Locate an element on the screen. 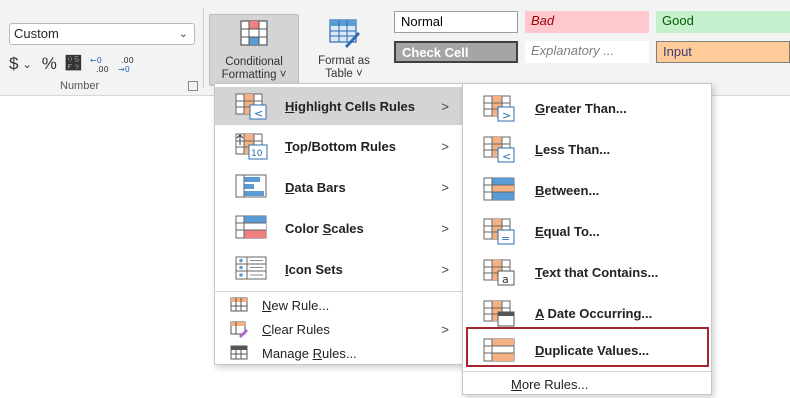 Image resolution: width=790 pixels, height=398 pixels. style-input: Input is located at coordinates (723, 52).